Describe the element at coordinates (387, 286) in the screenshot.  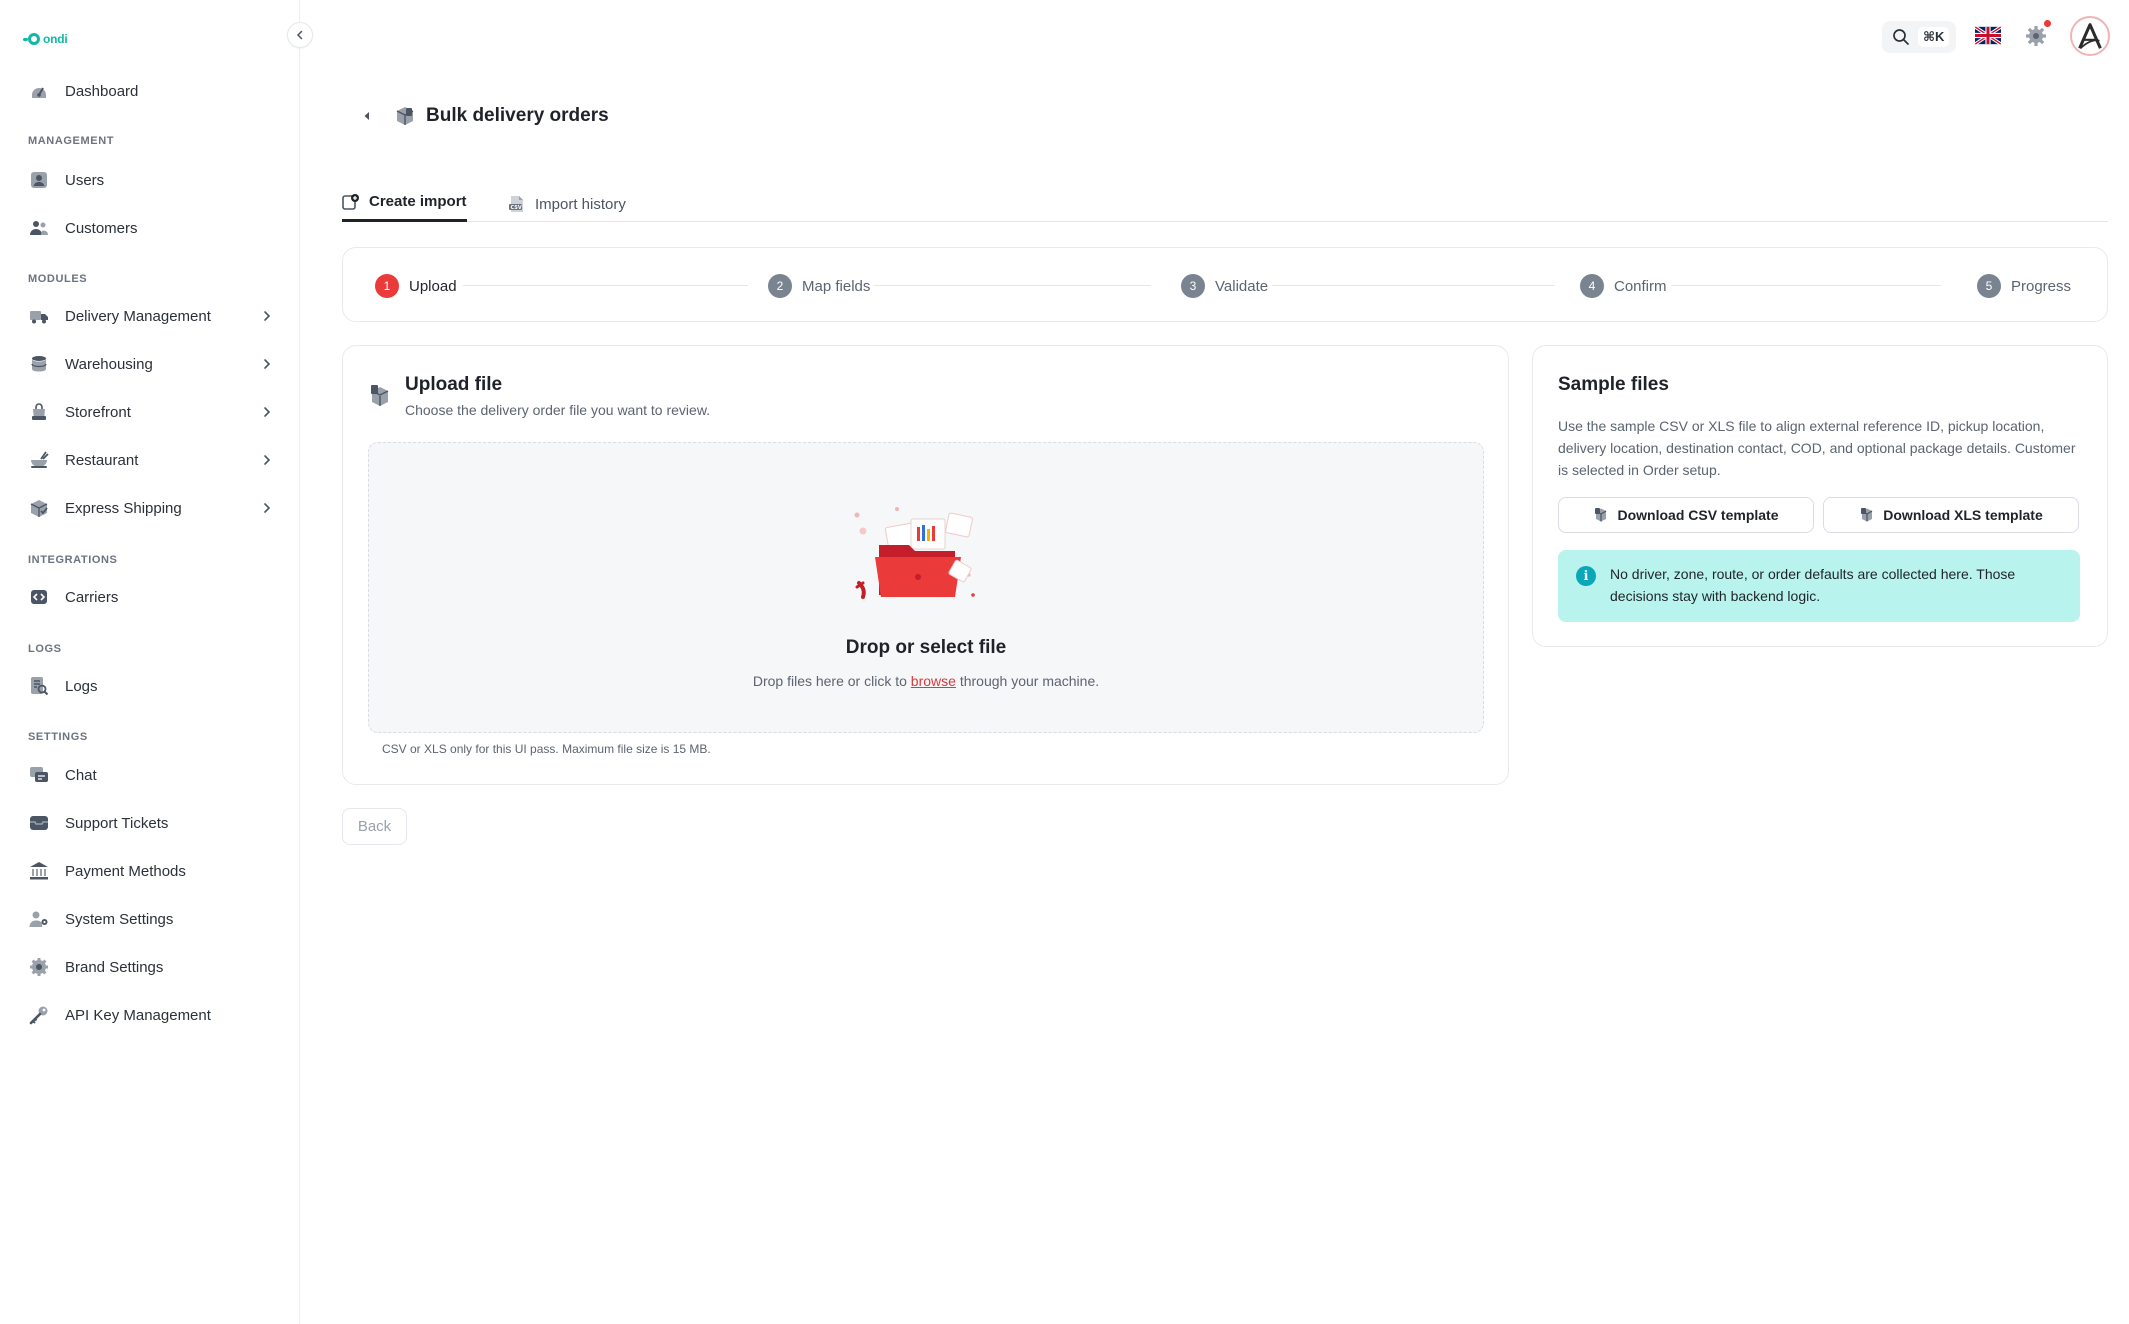
I see `step-number: 1` at that location.